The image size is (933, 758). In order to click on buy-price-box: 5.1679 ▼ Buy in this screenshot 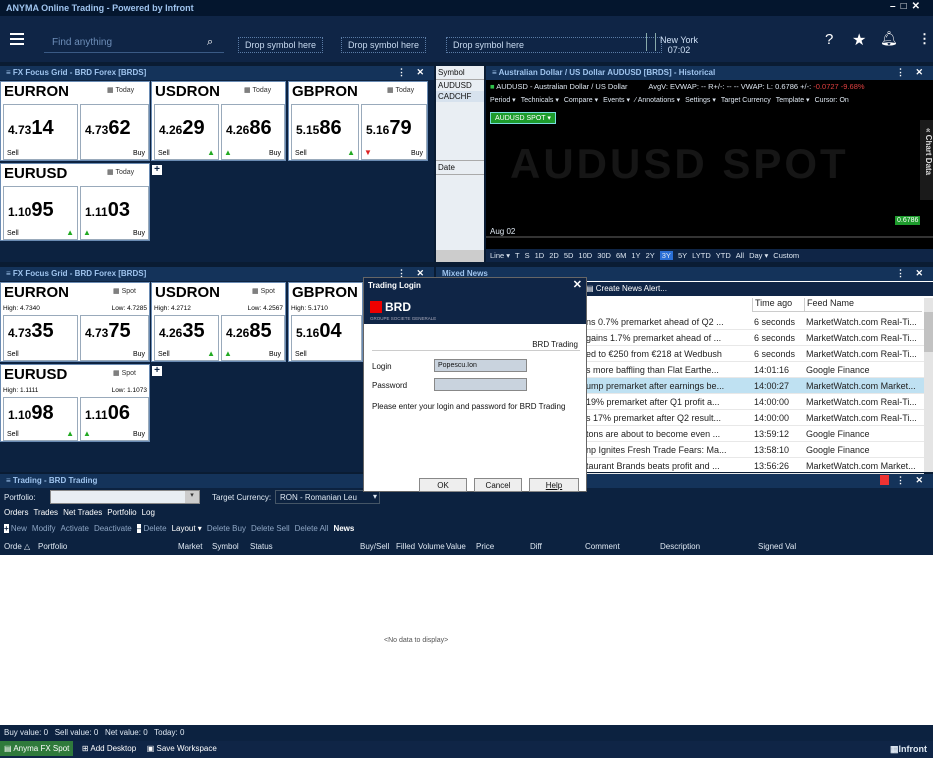, I will do `click(394, 132)`.